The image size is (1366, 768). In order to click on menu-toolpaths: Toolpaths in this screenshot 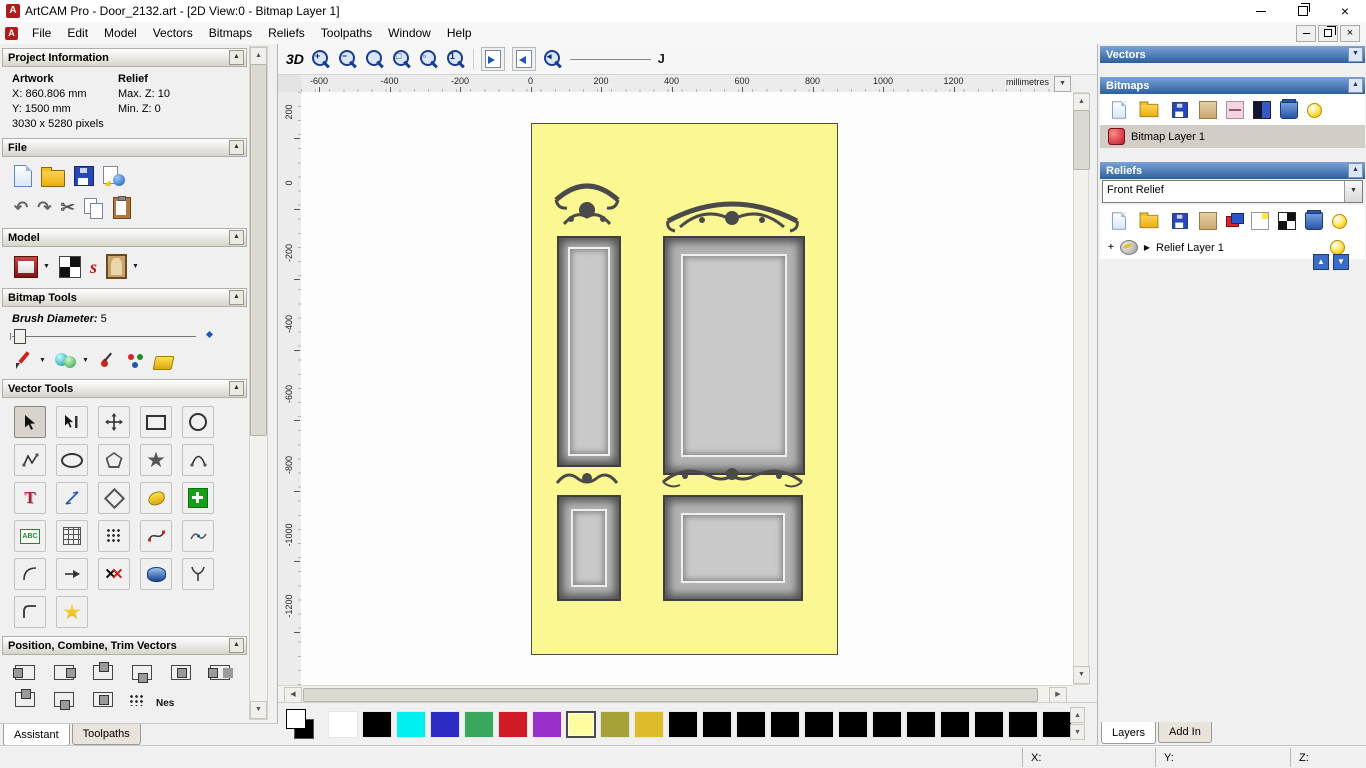, I will do `click(346, 33)`.